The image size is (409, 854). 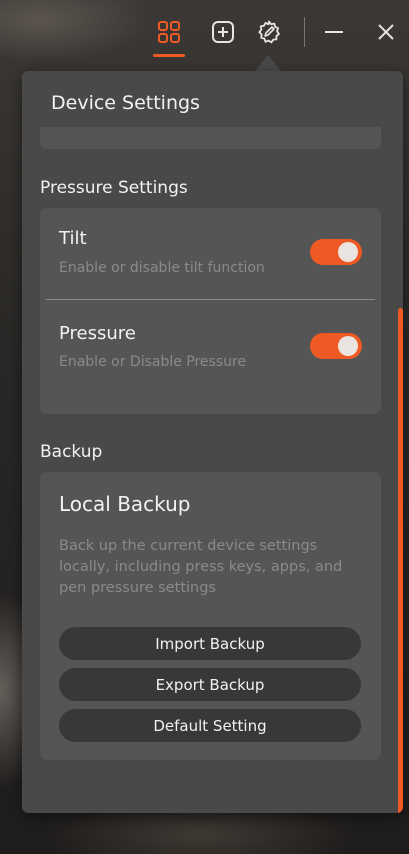 What do you see at coordinates (210, 643) in the screenshot?
I see `import-backup-button: Import Backup` at bounding box center [210, 643].